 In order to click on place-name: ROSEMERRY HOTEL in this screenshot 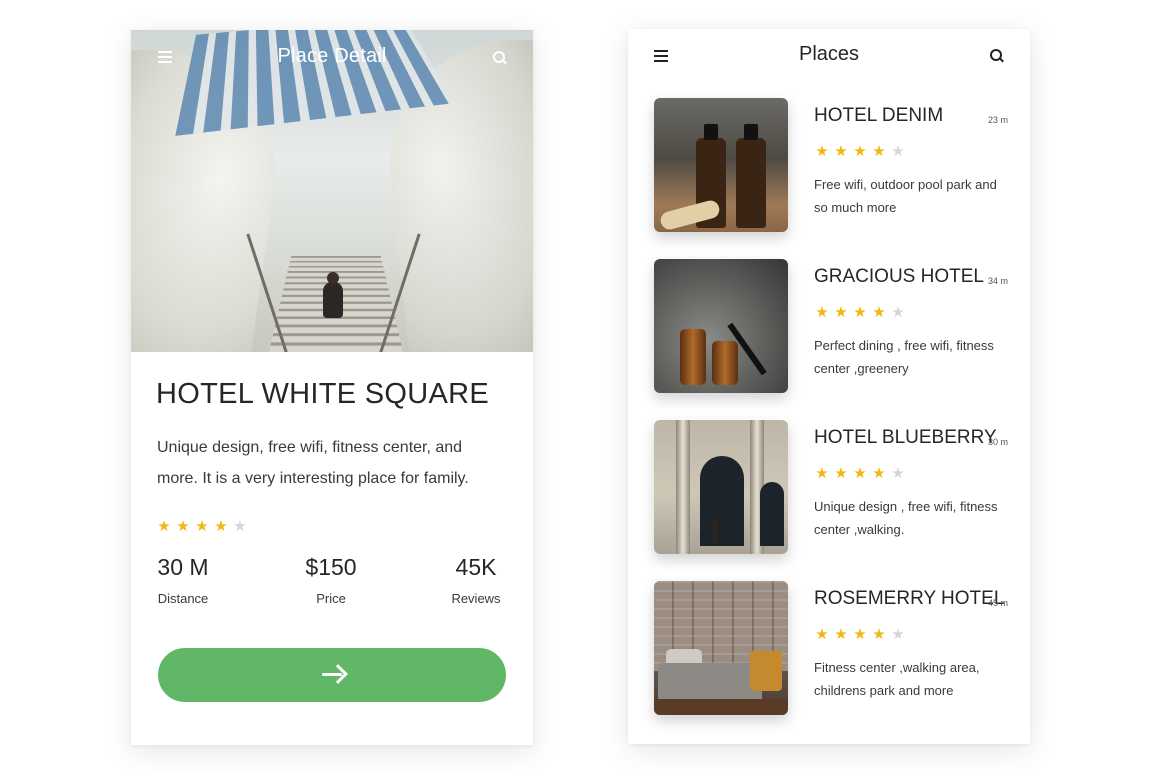, I will do `click(909, 598)`.